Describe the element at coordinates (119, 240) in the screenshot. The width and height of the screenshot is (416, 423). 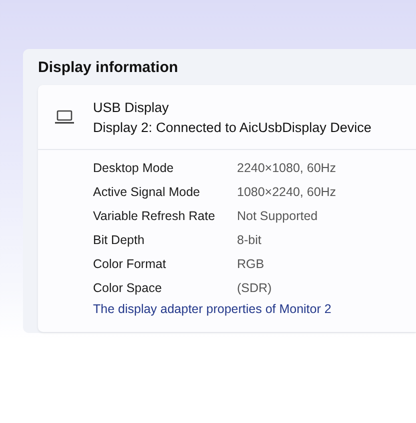
I see `property-label: Bit Depth` at that location.